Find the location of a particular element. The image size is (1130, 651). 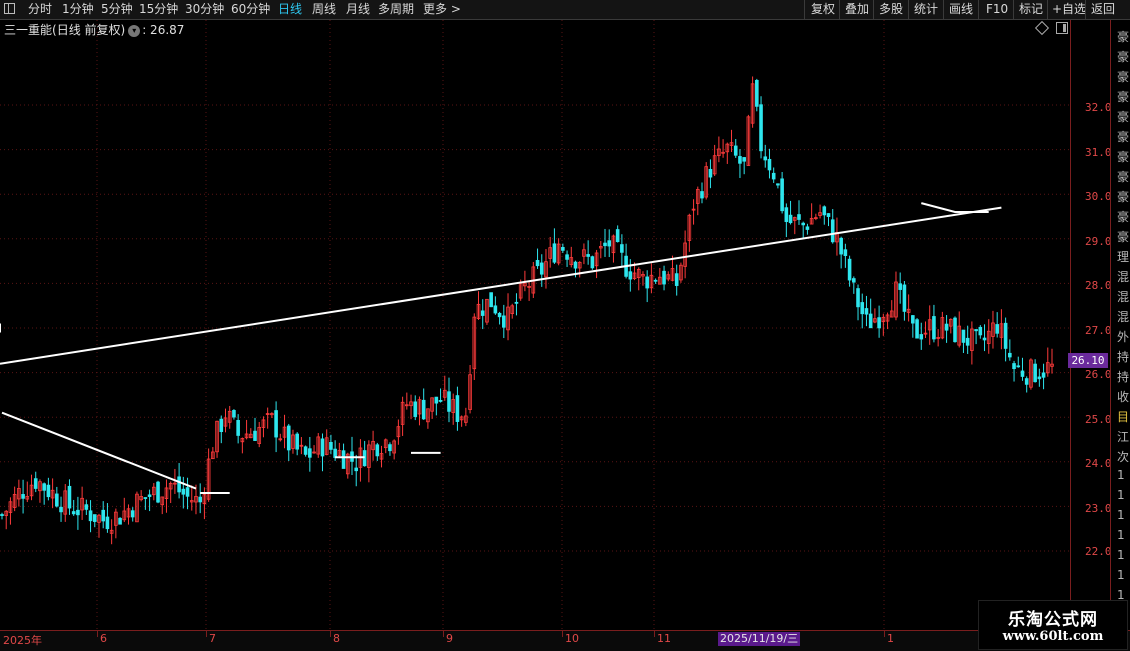

x-tick-label: 1 is located at coordinates (890, 638).